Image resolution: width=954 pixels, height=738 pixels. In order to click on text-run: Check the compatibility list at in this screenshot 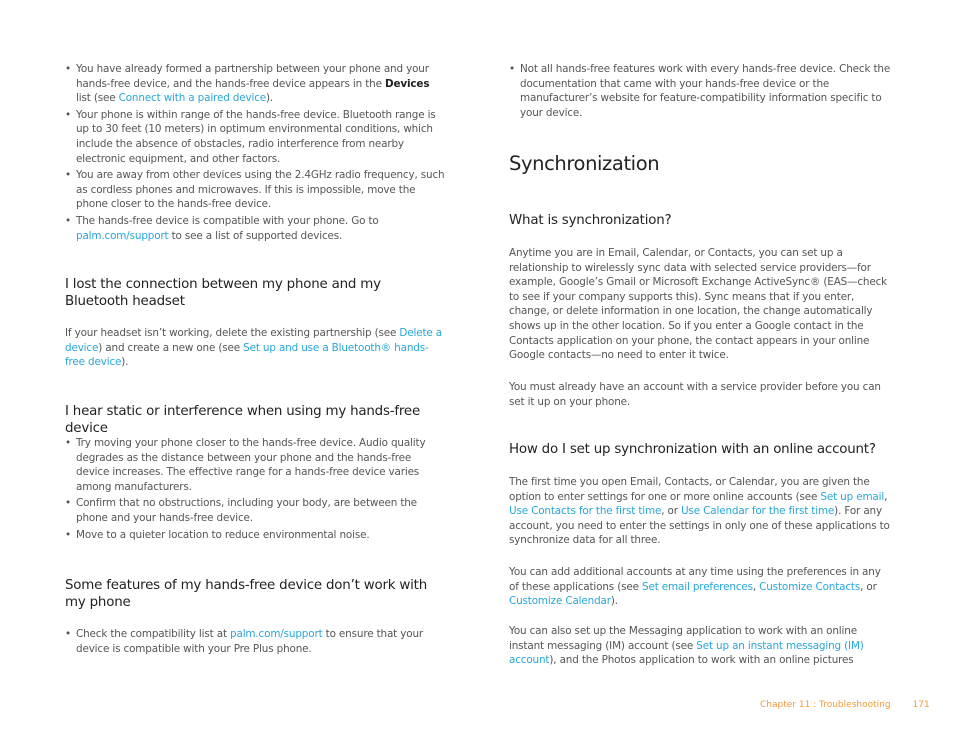, I will do `click(153, 634)`.